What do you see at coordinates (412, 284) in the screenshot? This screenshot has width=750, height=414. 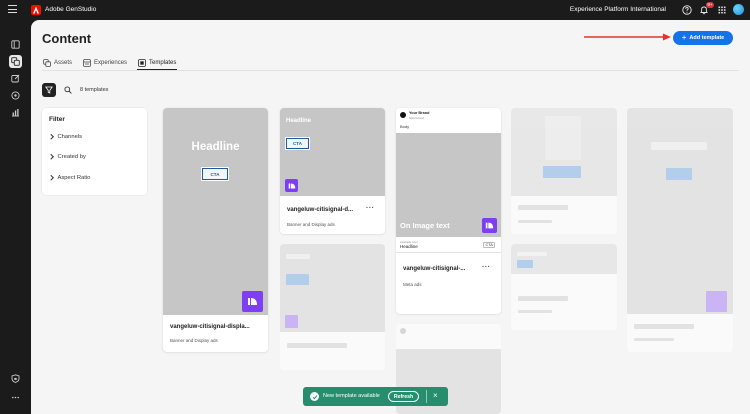 I see `template-type: Meta ads` at bounding box center [412, 284].